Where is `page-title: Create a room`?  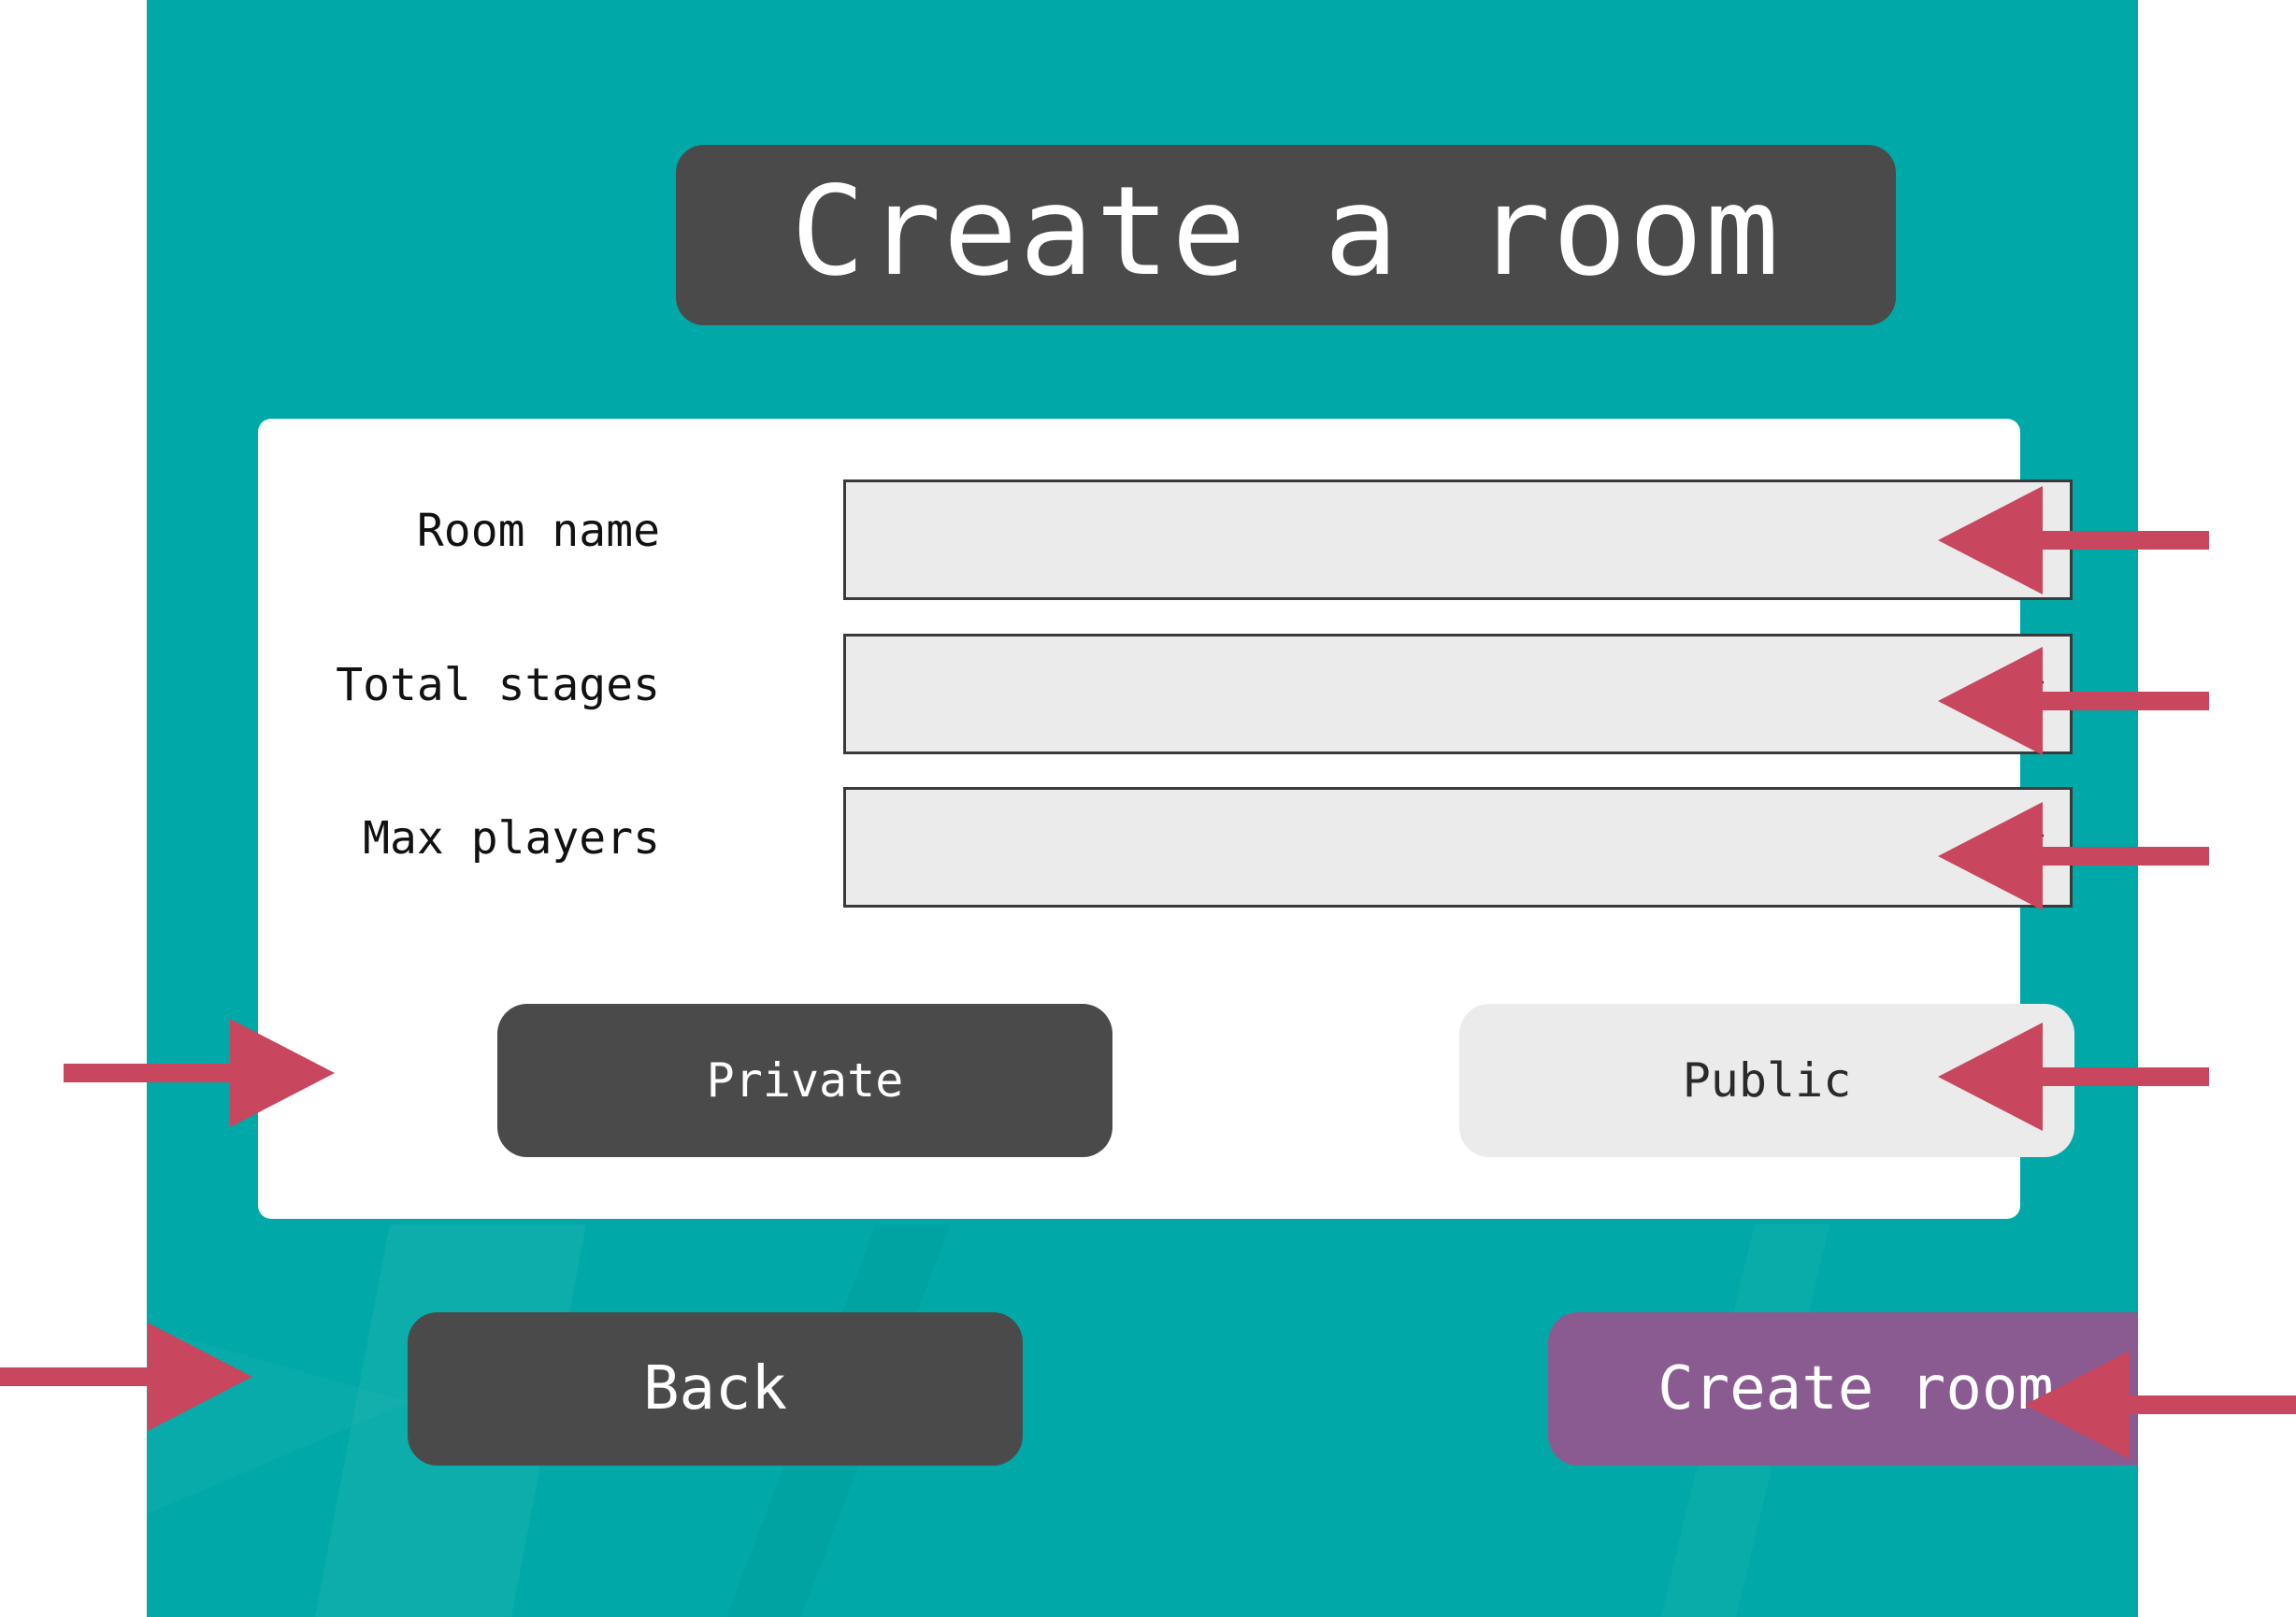 page-title: Create a room is located at coordinates (1286, 231).